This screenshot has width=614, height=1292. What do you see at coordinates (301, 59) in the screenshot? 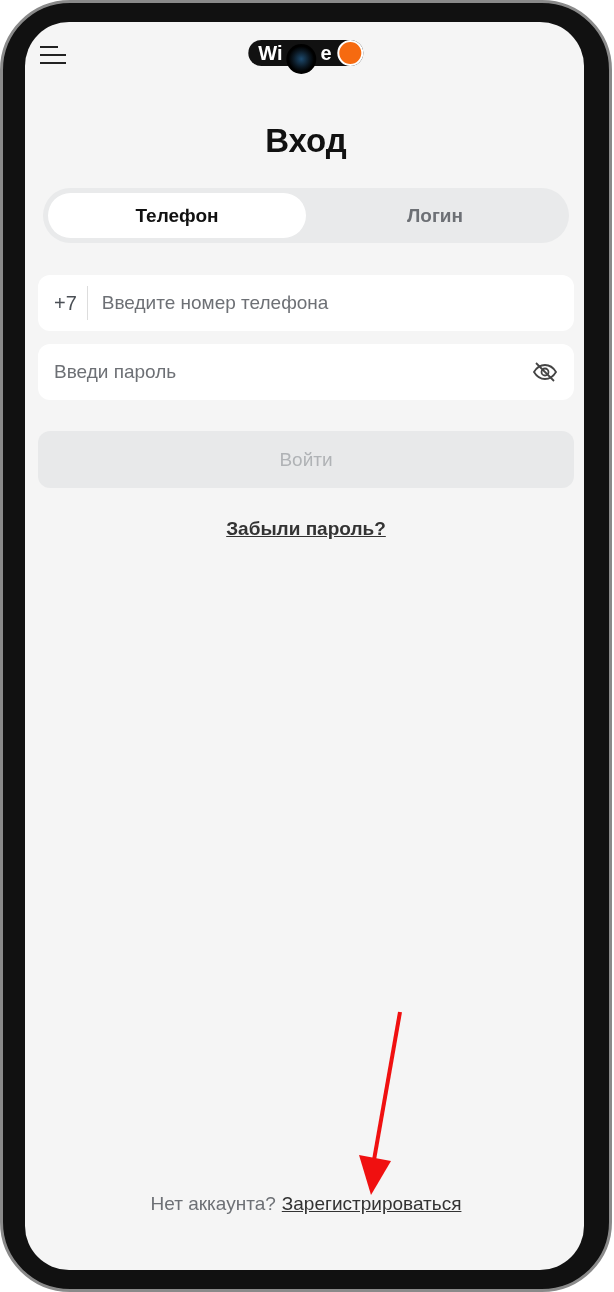
I see `camera-icon` at bounding box center [301, 59].